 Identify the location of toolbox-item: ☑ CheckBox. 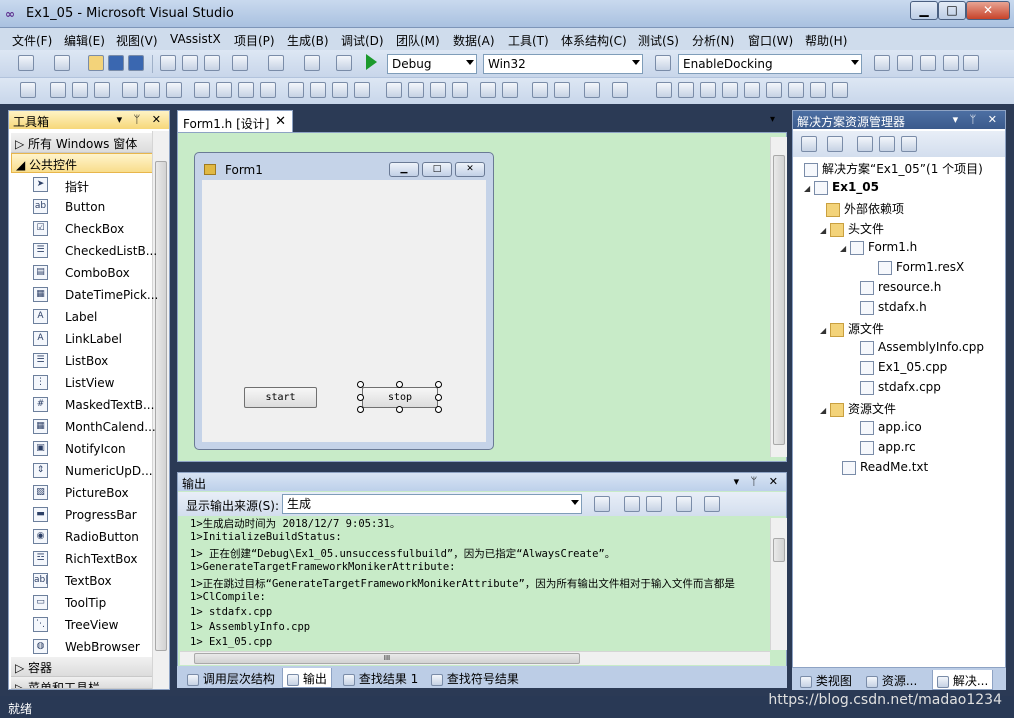
(84, 229).